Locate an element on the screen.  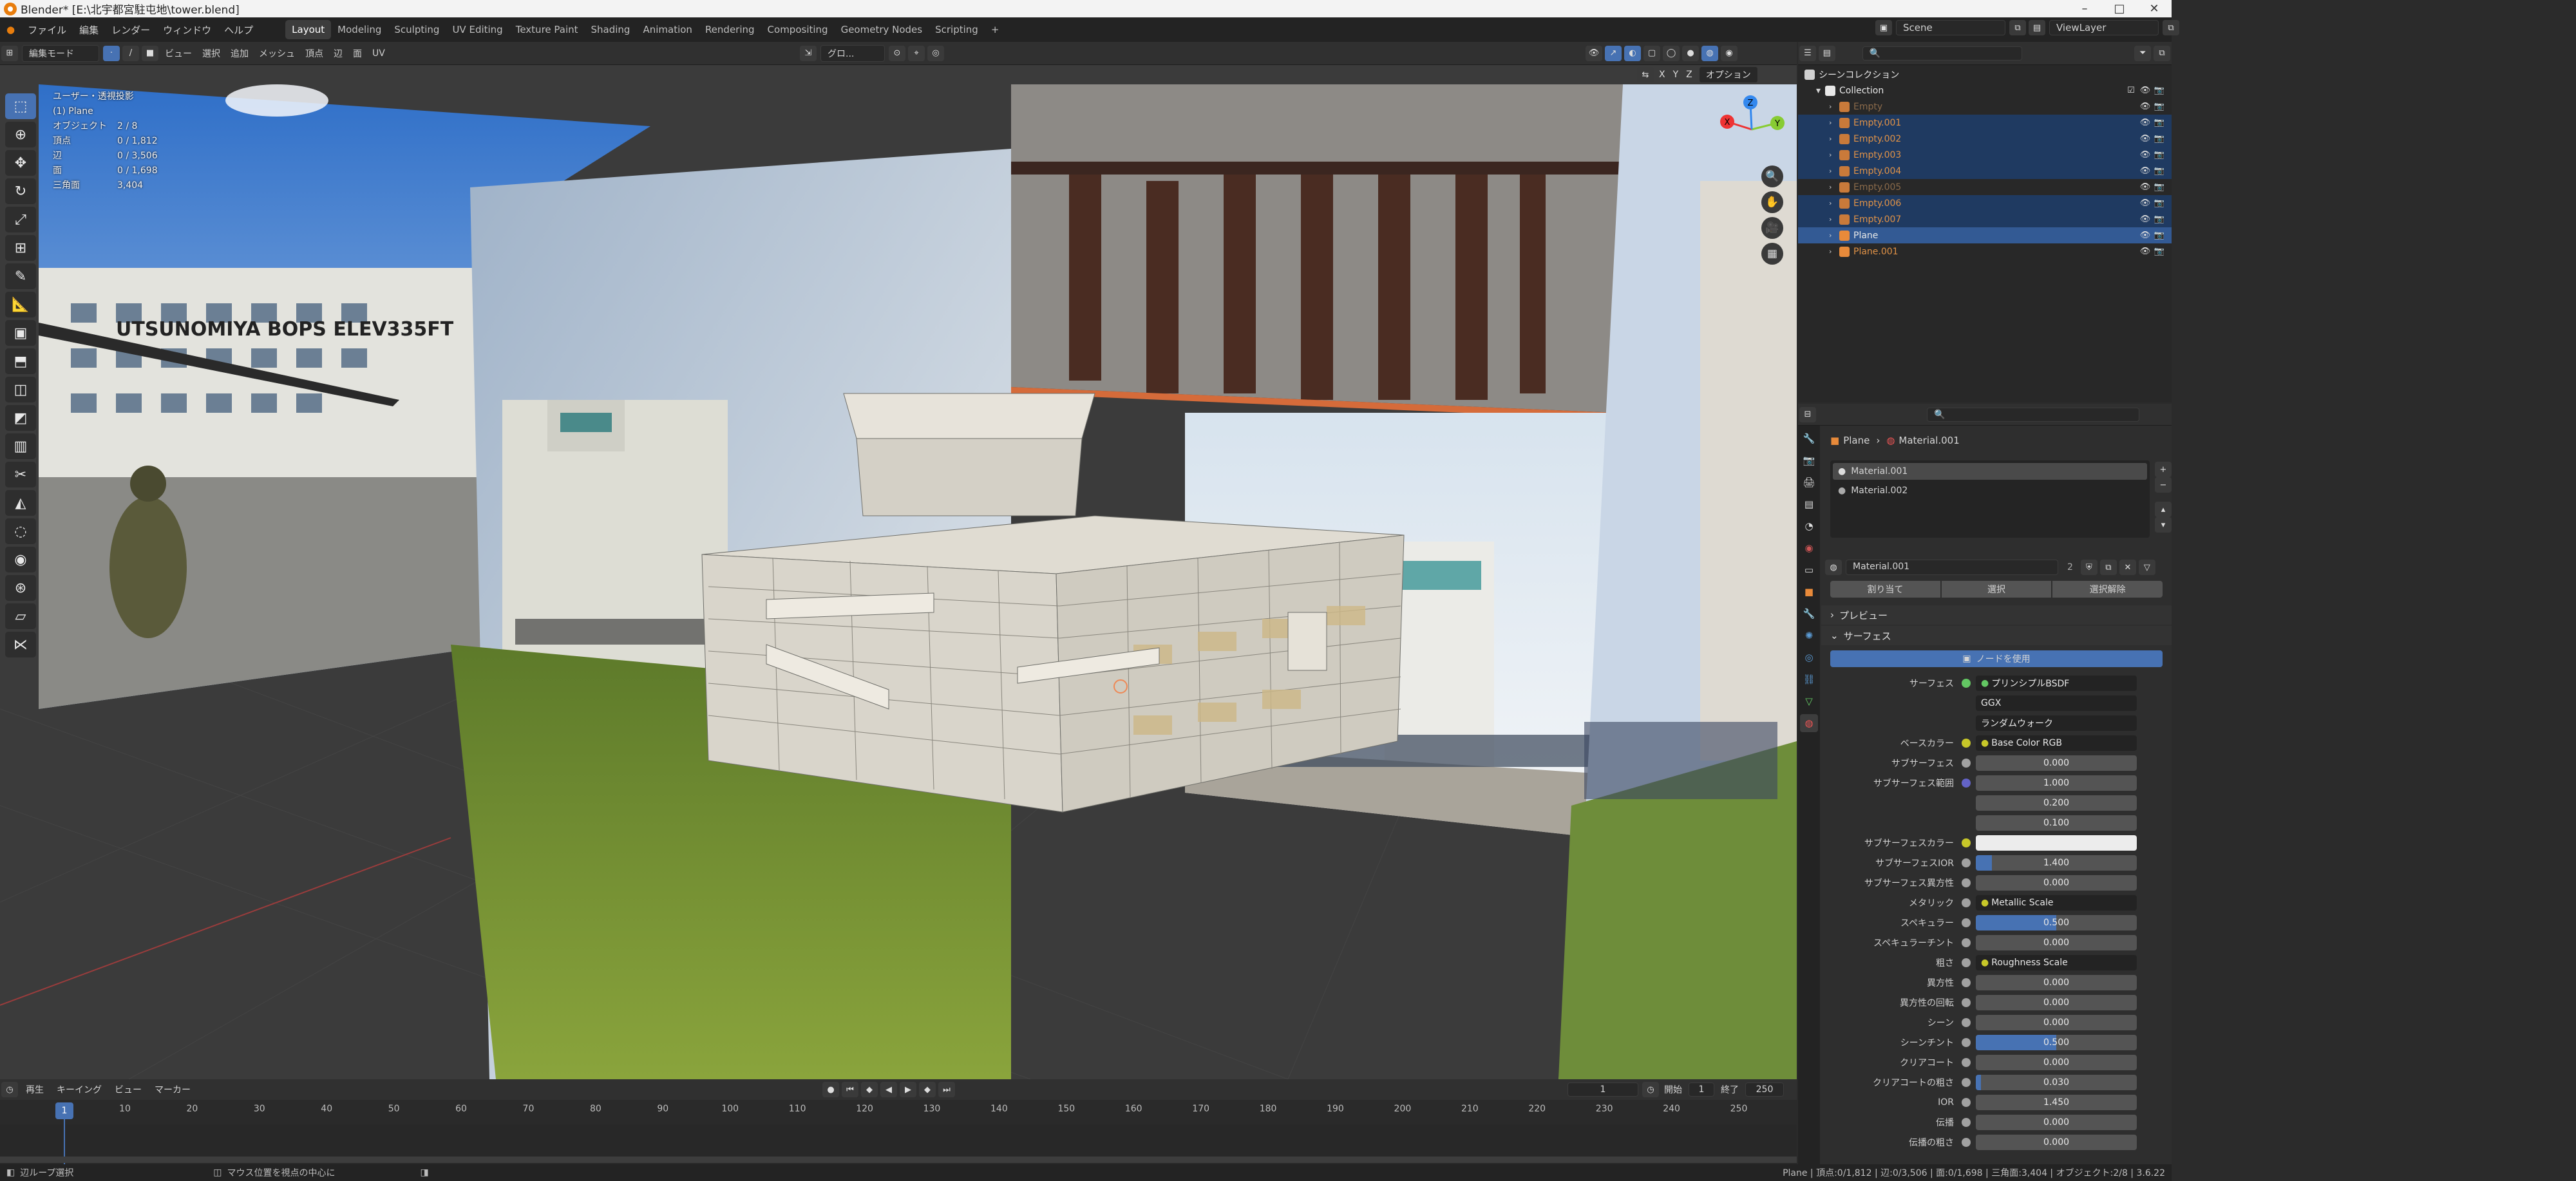
xray-icon: ▢ is located at coordinates (1651, 53).